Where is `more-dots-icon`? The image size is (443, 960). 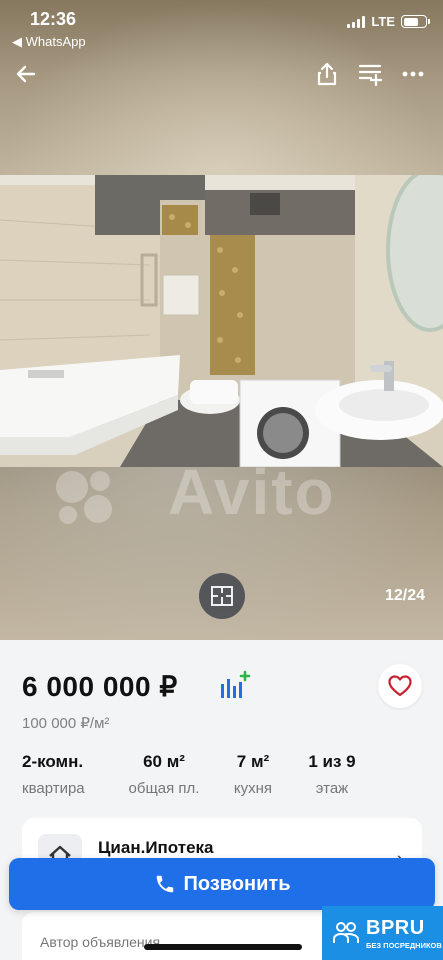 more-dots-icon is located at coordinates (413, 74).